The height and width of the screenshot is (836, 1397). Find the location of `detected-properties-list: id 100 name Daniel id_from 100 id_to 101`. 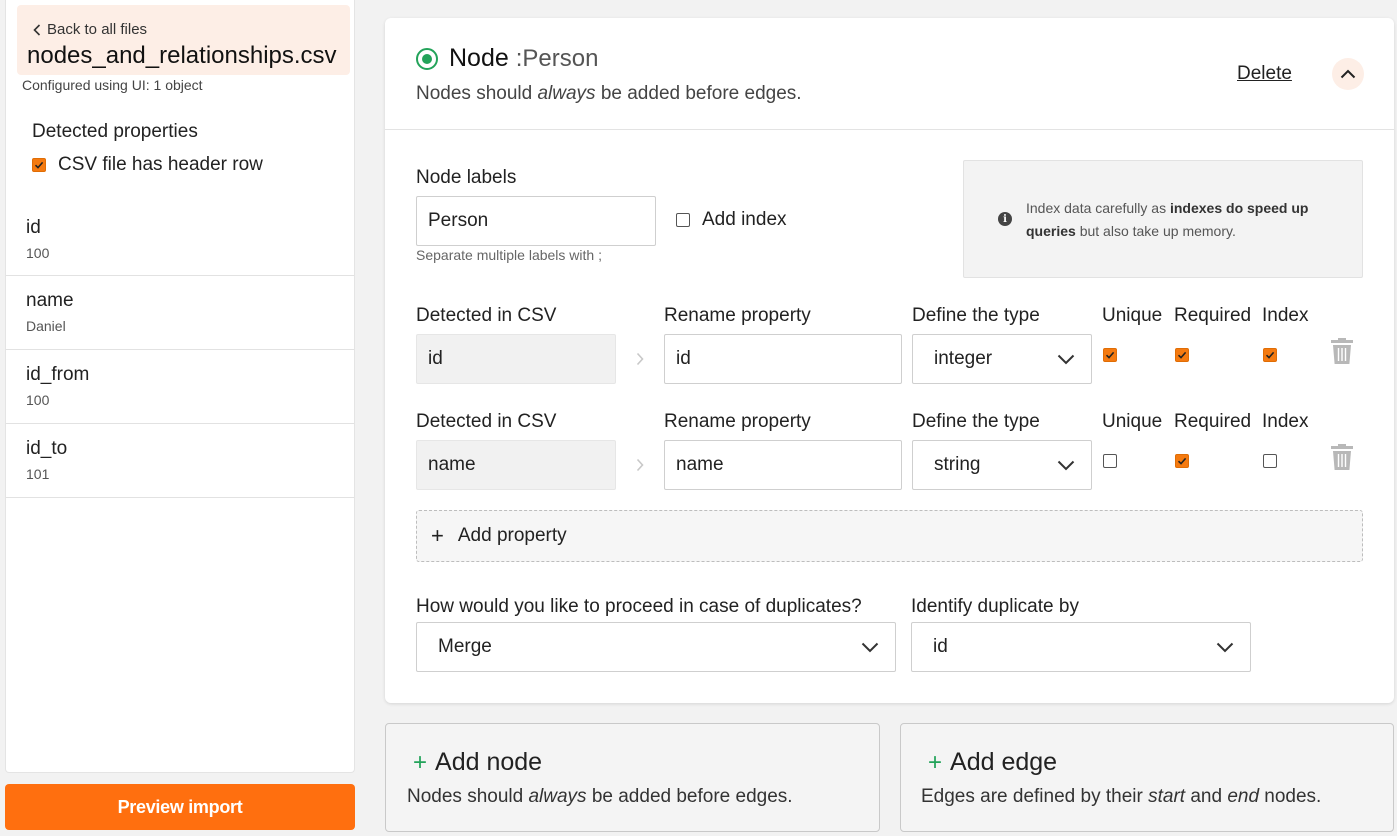

detected-properties-list: id 100 name Daniel id_from 100 id_to 101 is located at coordinates (180, 350).